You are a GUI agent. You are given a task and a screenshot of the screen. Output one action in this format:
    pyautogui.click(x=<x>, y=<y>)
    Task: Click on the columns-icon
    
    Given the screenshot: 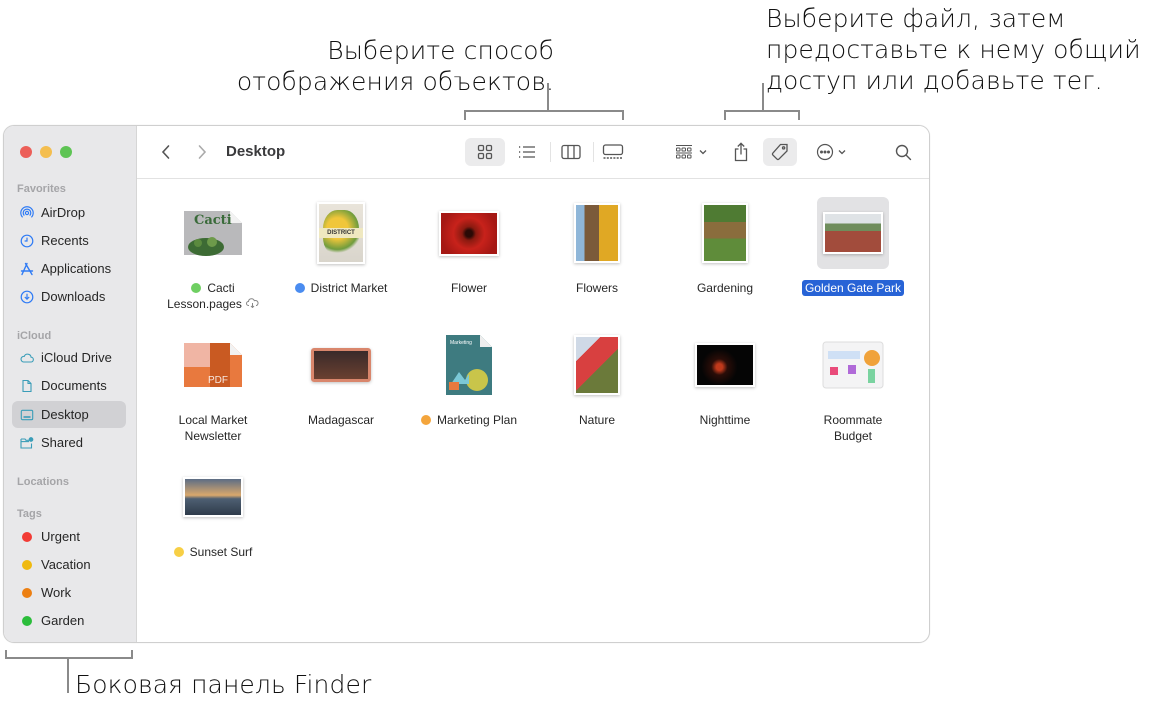 What is the action you would take?
    pyautogui.click(x=571, y=152)
    